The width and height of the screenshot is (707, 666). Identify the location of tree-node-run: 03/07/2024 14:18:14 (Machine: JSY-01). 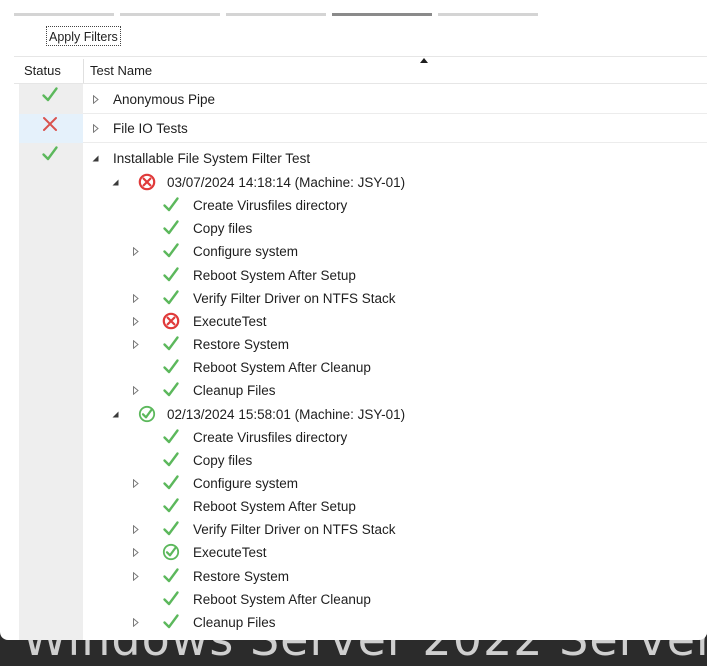
(353, 182).